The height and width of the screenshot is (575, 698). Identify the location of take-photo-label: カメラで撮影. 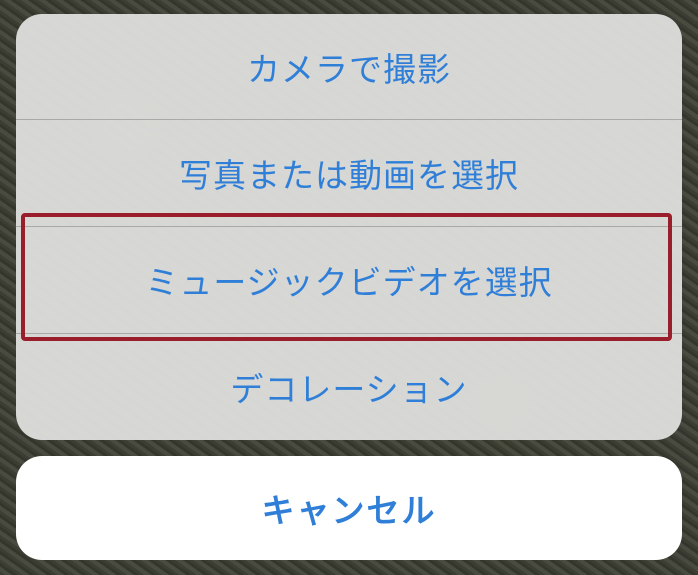
(349, 69).